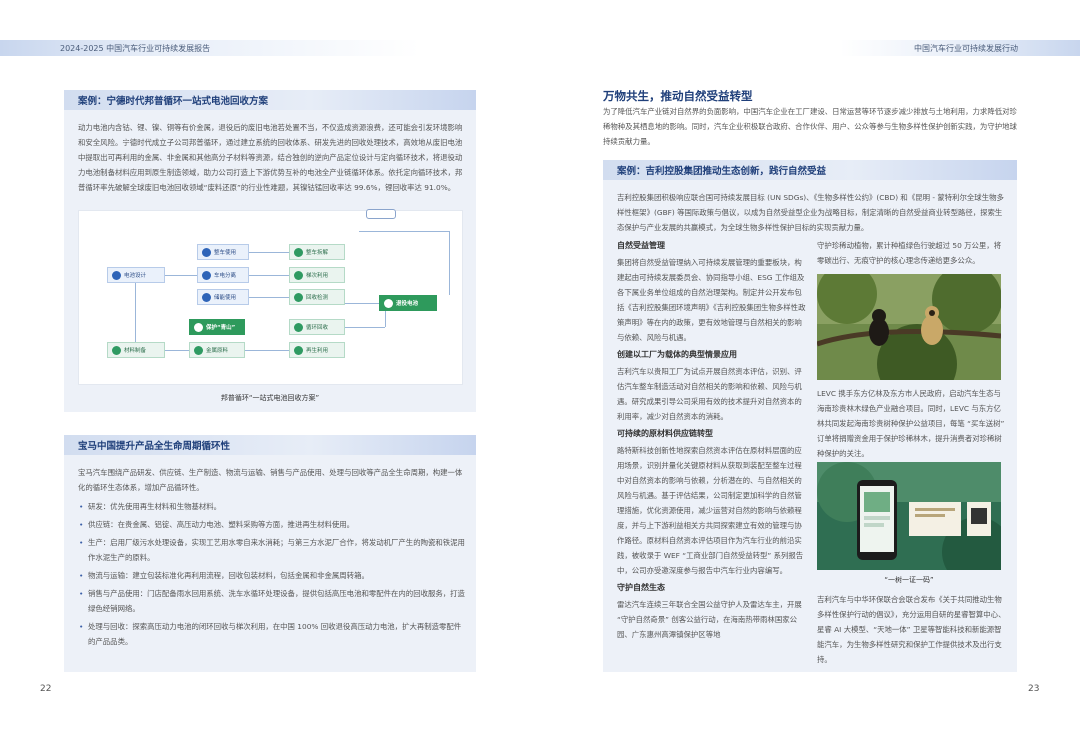  I want to click on check-icon, so click(298, 297).